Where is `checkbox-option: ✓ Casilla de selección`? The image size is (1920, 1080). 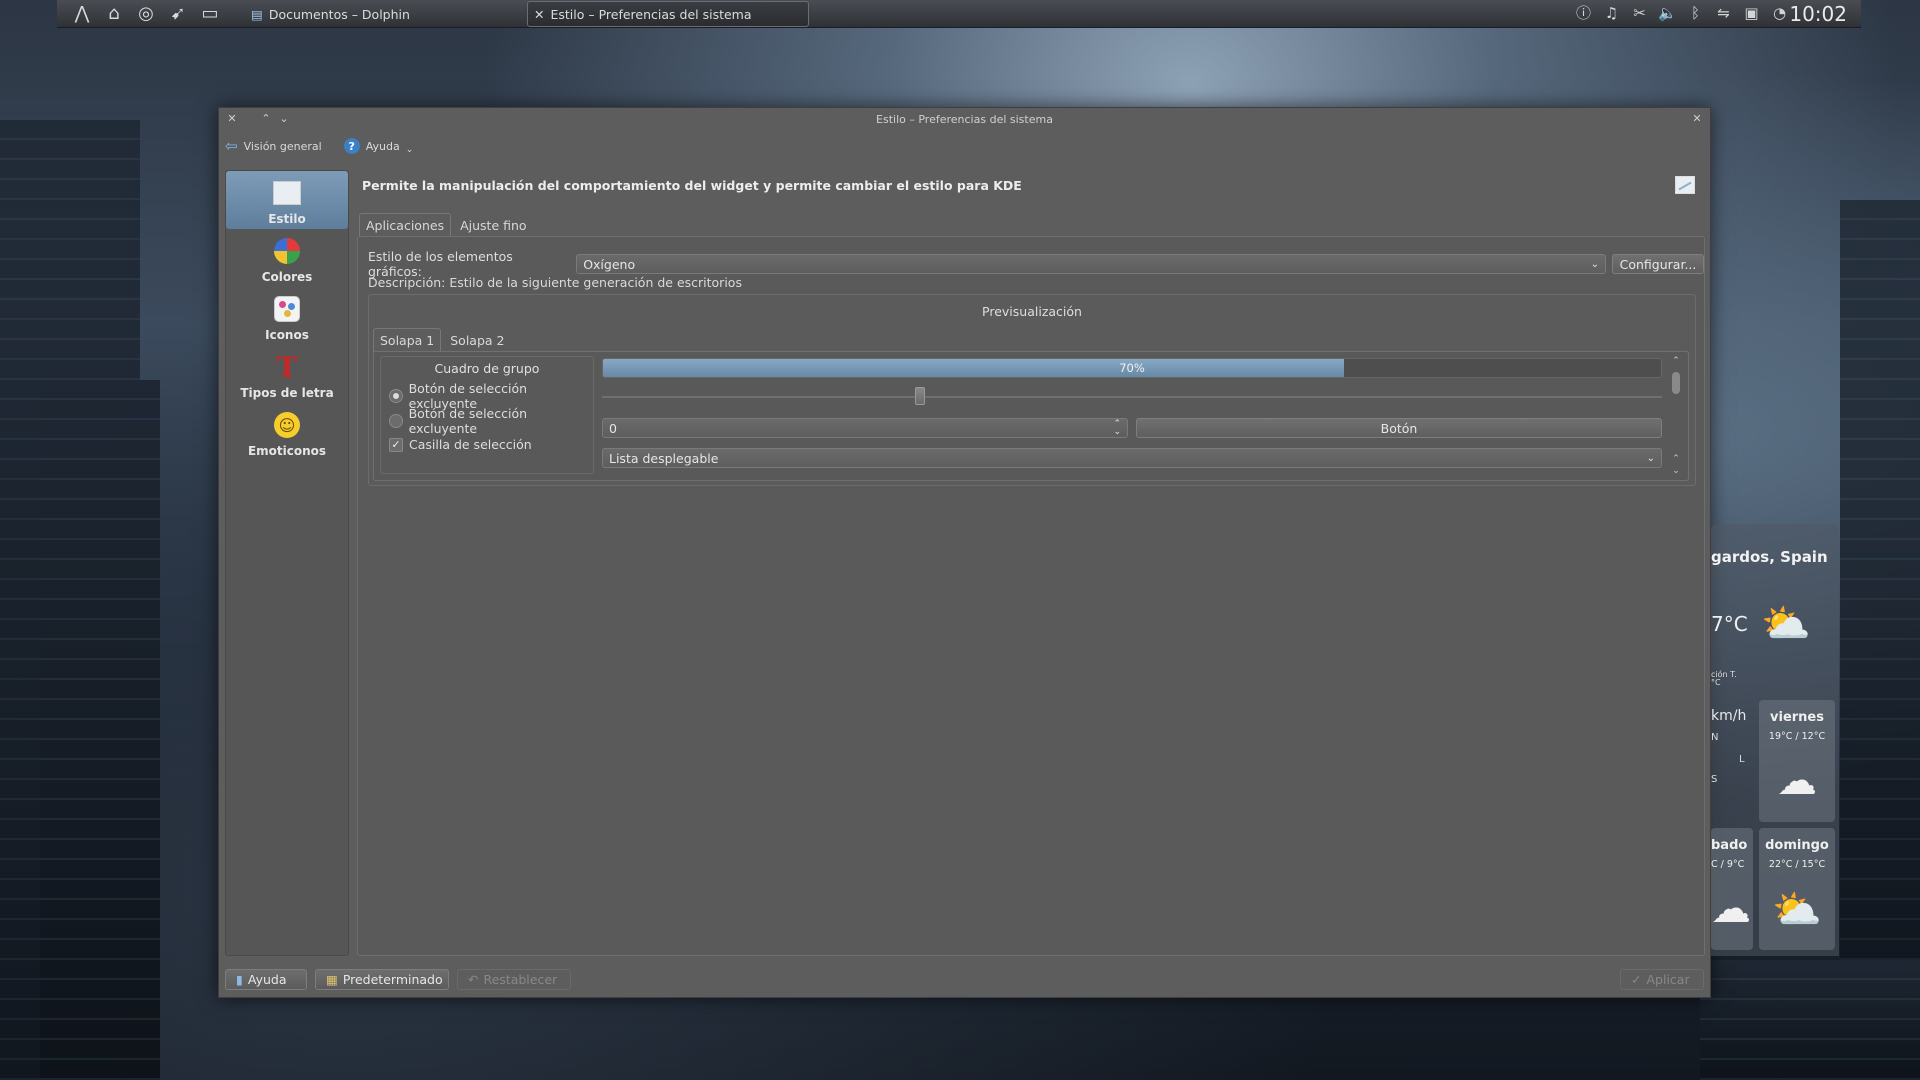
checkbox-option: ✓ Casilla de selección is located at coordinates (460, 444).